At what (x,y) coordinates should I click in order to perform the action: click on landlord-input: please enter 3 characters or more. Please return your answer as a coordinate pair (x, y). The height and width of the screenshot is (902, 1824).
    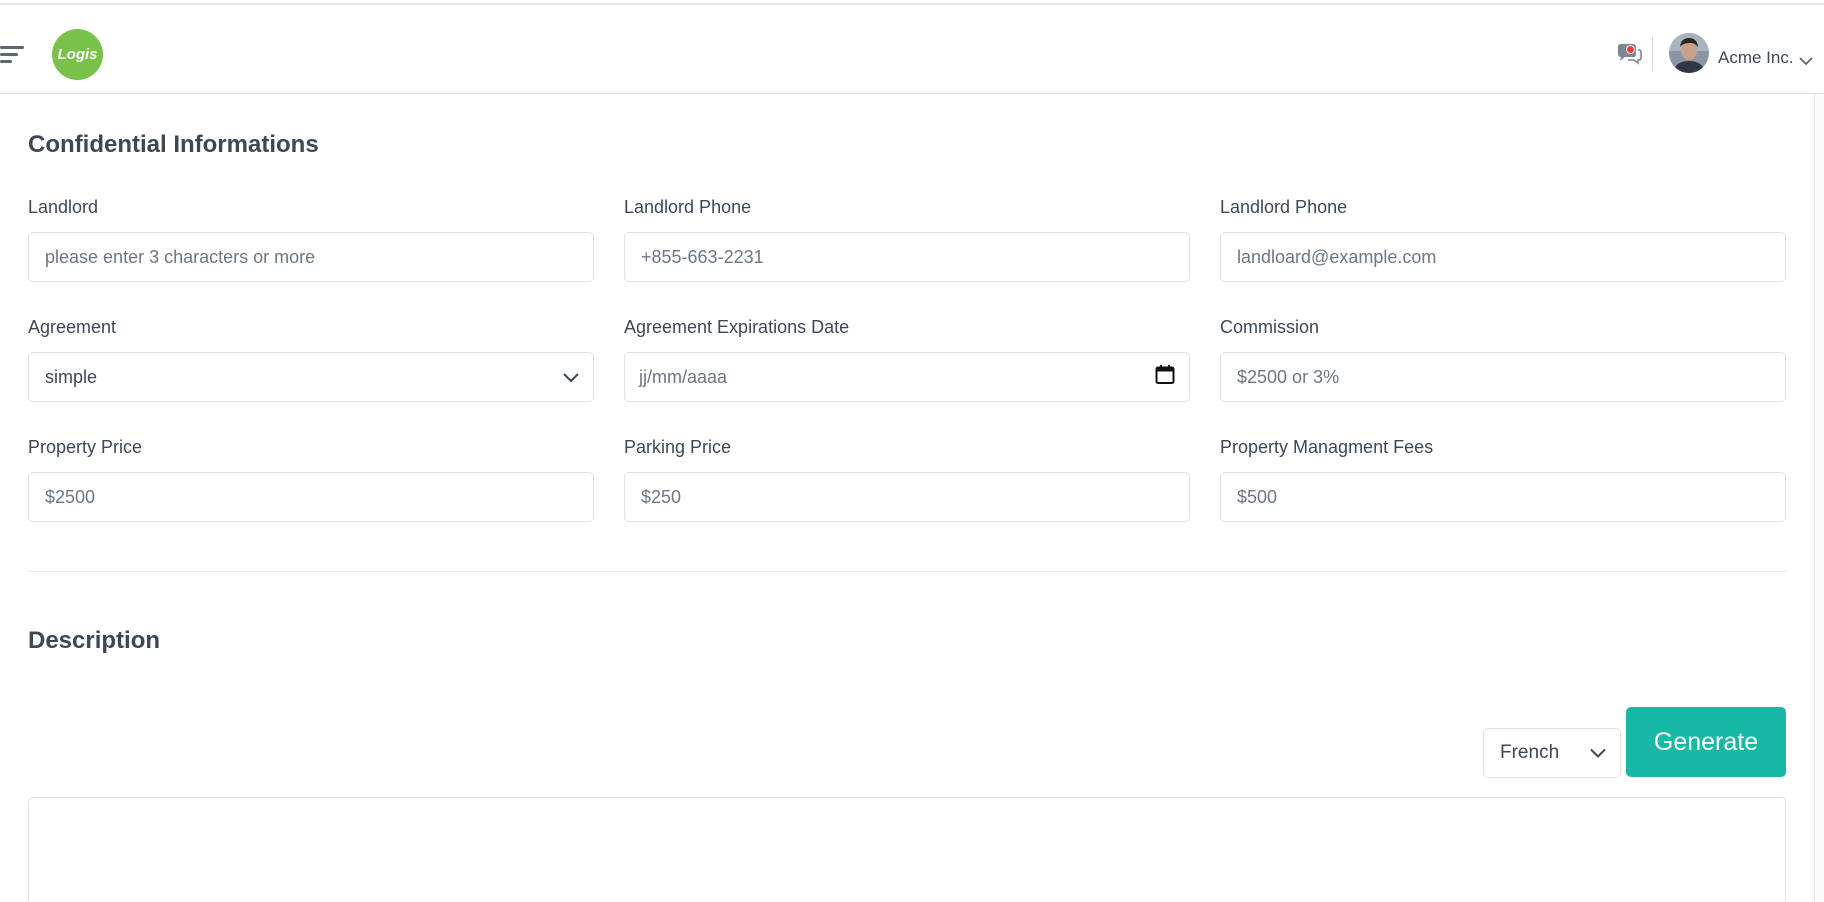
    Looking at the image, I should click on (311, 257).